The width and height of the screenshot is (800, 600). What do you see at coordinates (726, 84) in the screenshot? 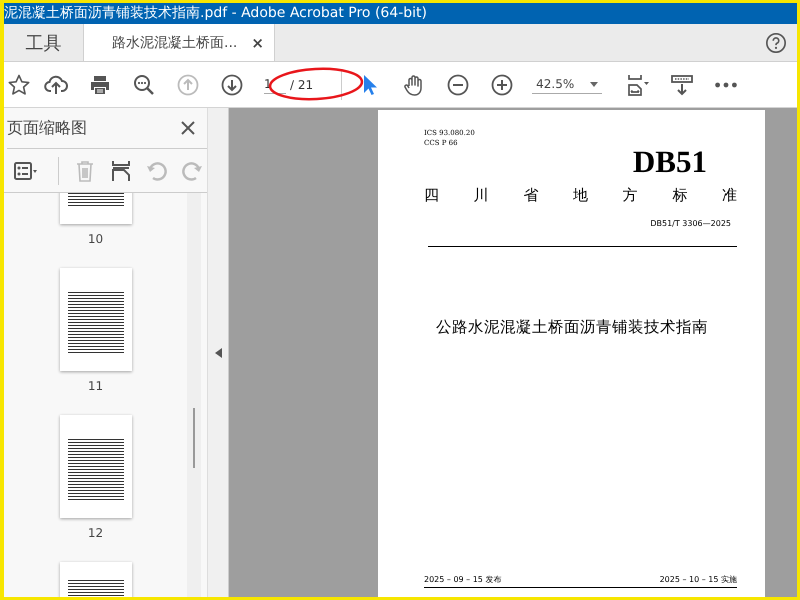
I see `more-icon` at bounding box center [726, 84].